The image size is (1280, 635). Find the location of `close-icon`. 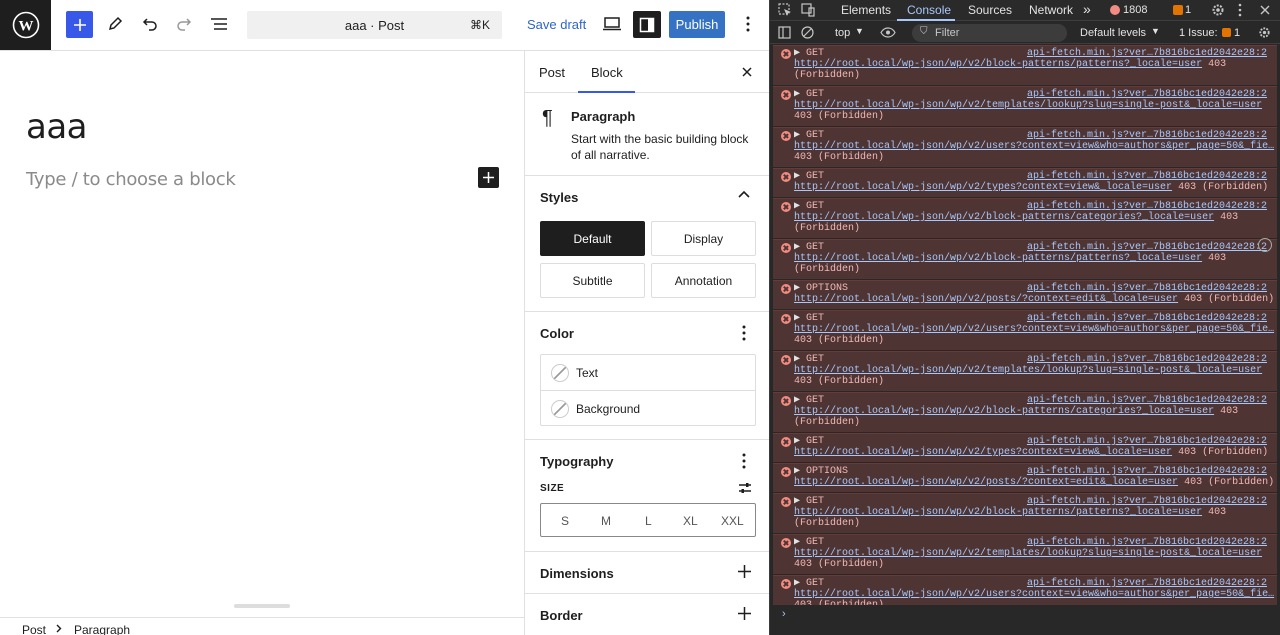

close-icon is located at coordinates (747, 72).